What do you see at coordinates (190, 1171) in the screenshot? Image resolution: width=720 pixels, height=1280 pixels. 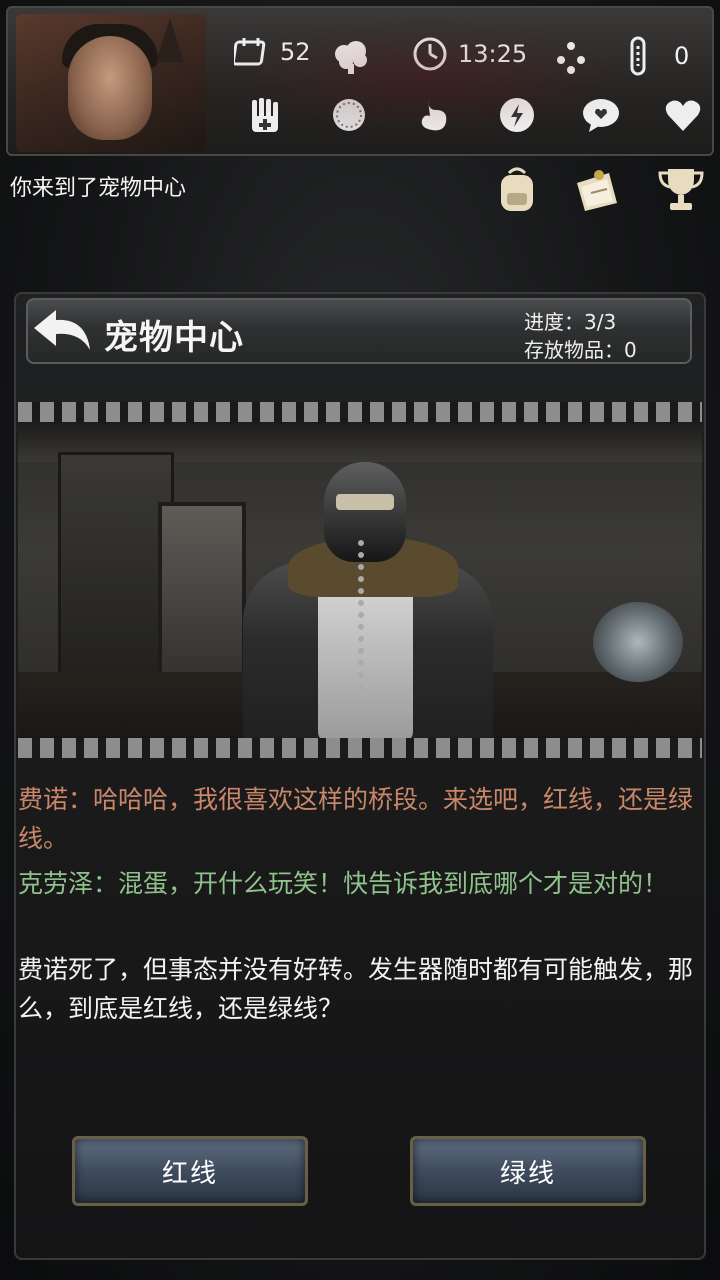 I see `choice-red-wire-button: 红线` at bounding box center [190, 1171].